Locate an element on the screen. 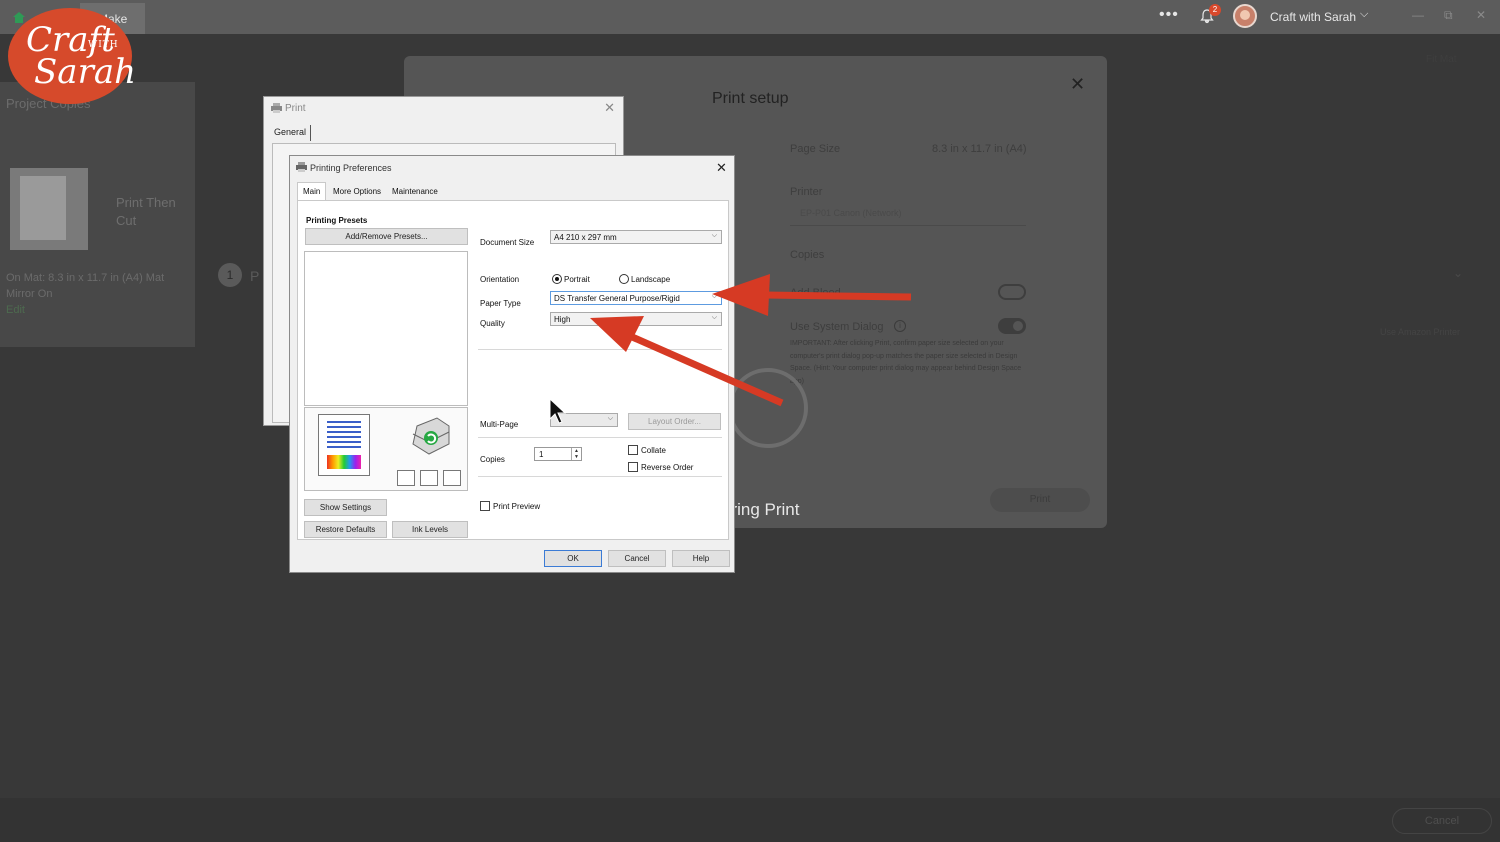  print-preview-checkbox is located at coordinates (485, 506).